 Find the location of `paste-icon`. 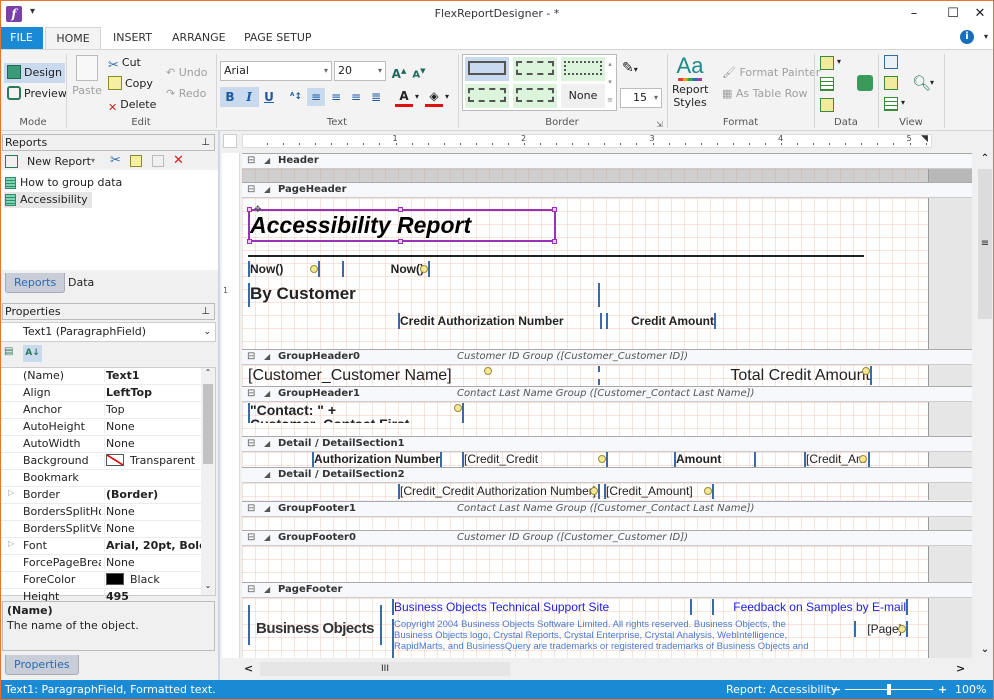

paste-icon is located at coordinates (158, 161).